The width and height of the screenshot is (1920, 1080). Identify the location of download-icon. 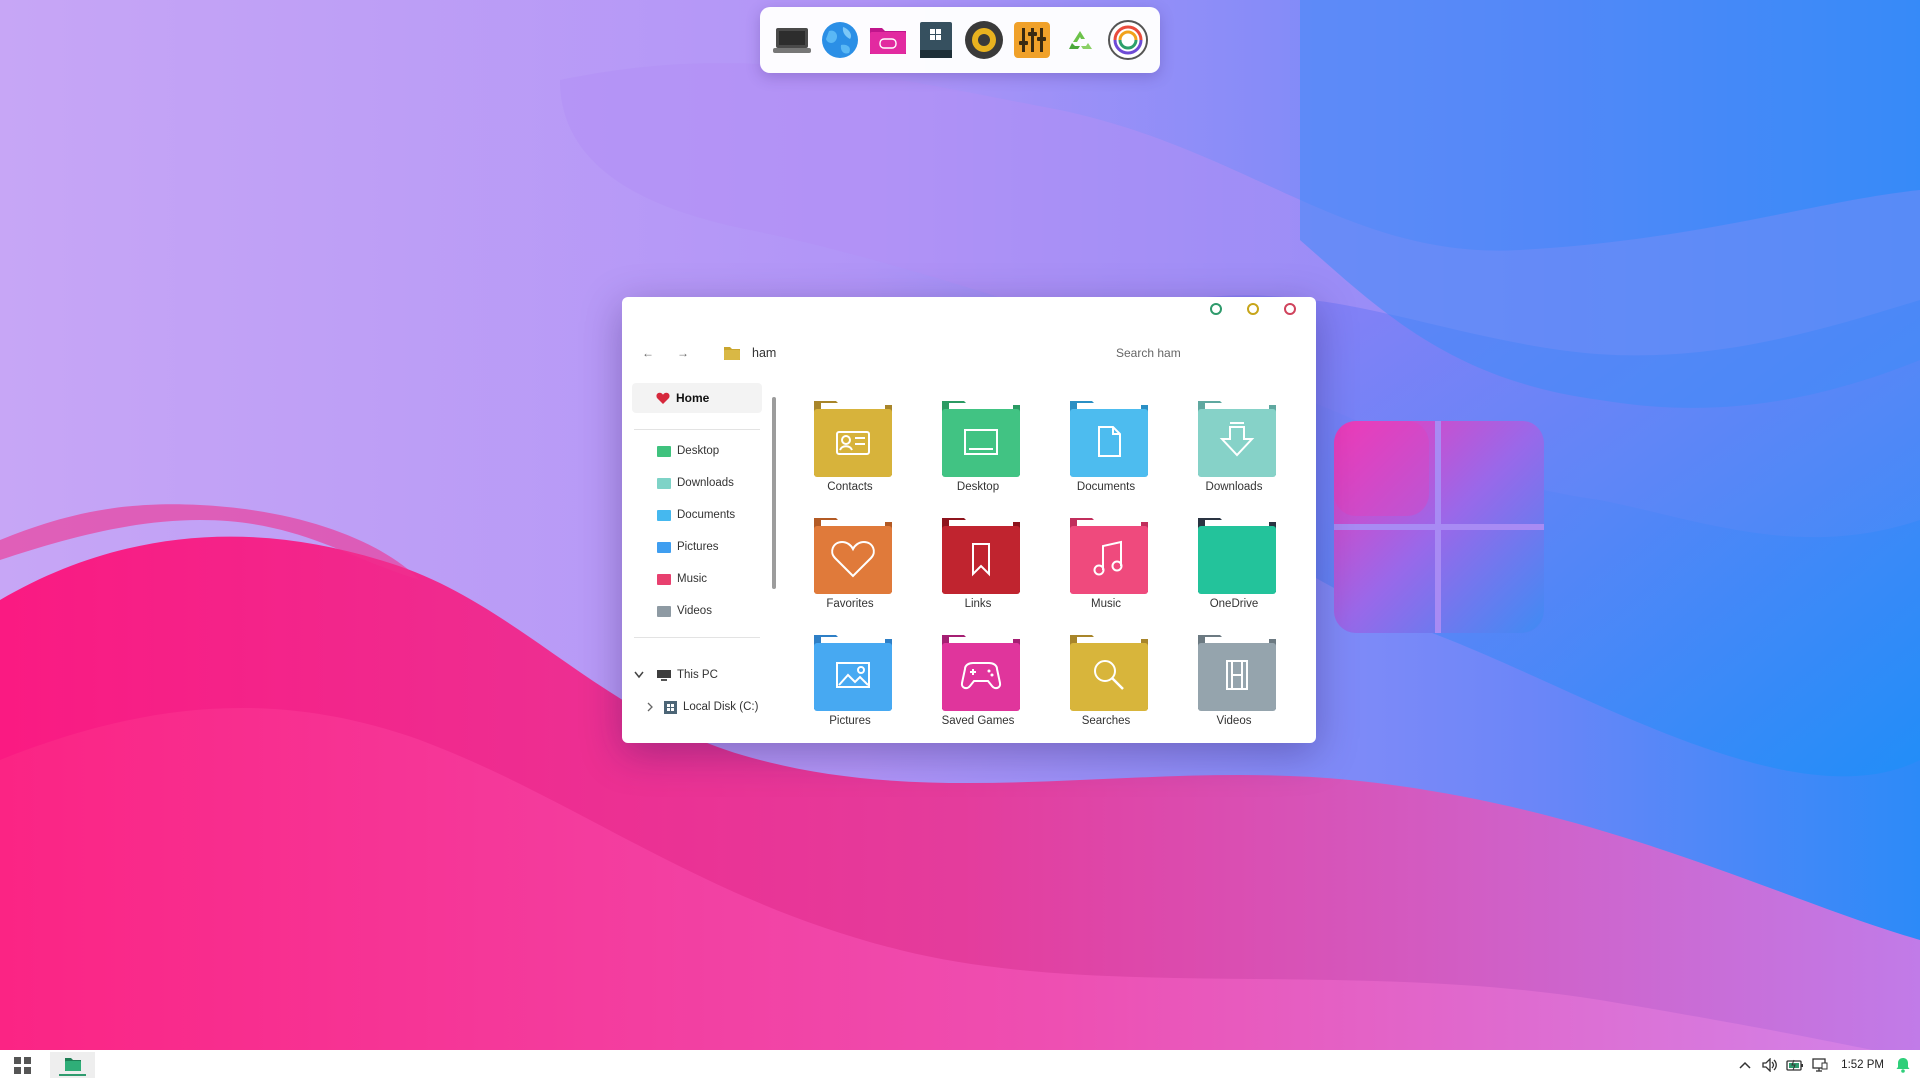
(1237, 439).